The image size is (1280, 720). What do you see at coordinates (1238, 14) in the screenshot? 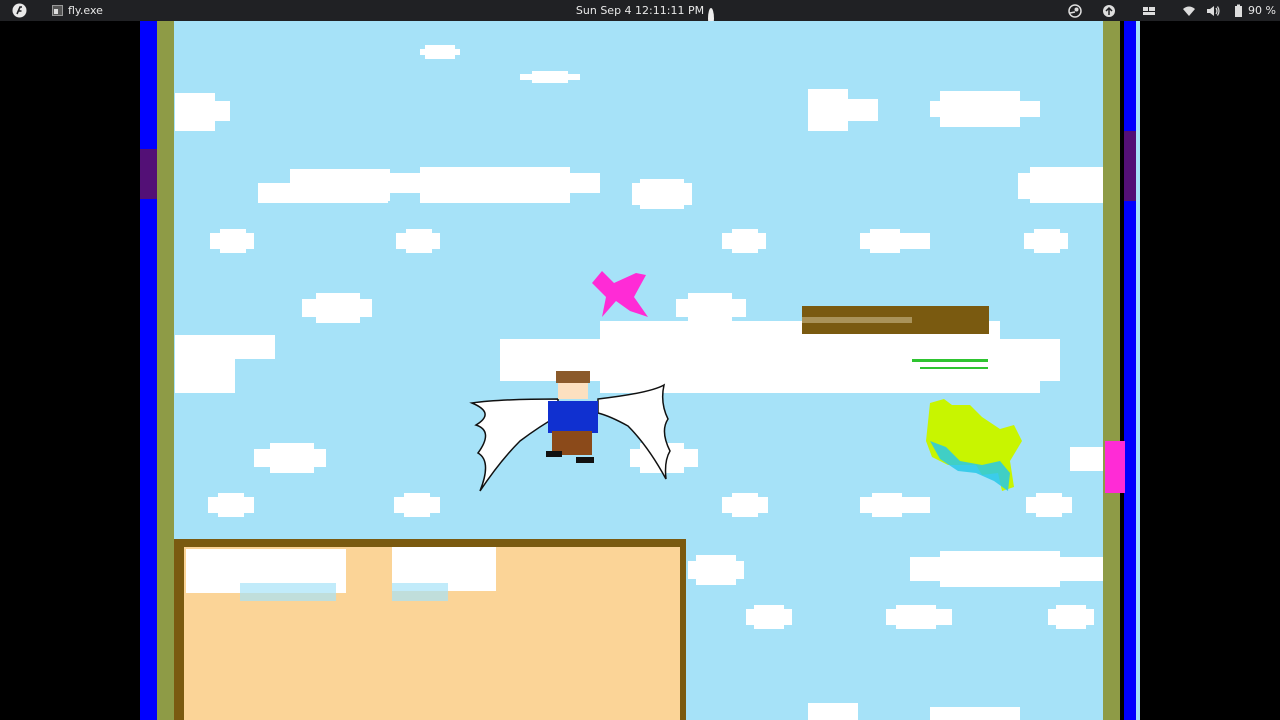
I see `battery-icon` at bounding box center [1238, 14].